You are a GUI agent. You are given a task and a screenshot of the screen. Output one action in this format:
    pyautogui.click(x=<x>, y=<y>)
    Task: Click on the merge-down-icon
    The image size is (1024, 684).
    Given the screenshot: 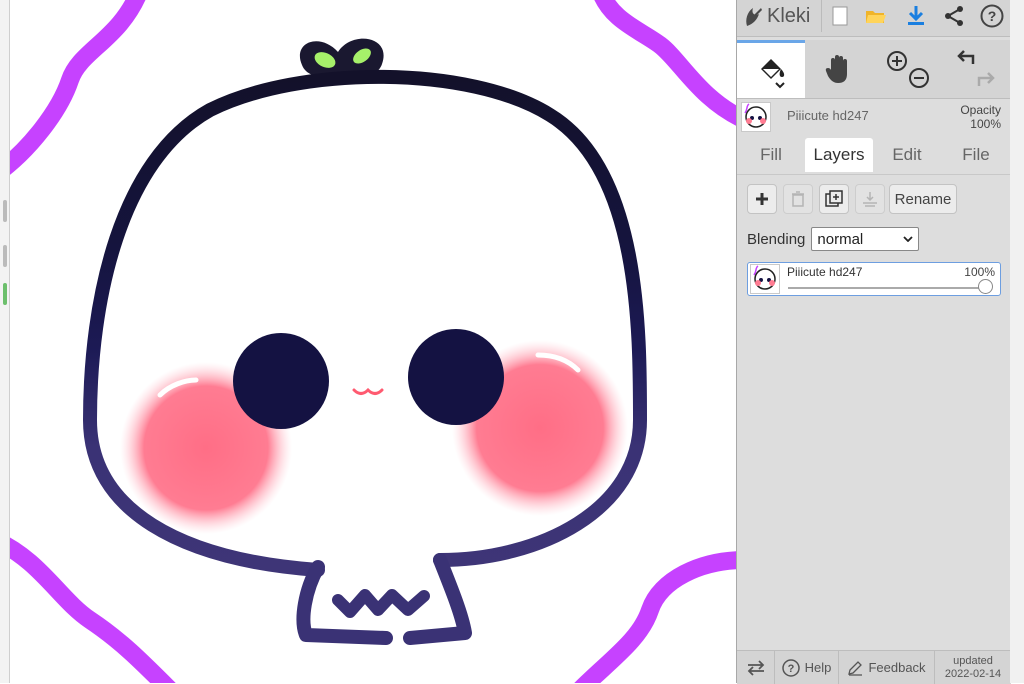 What is the action you would take?
    pyautogui.click(x=870, y=199)
    